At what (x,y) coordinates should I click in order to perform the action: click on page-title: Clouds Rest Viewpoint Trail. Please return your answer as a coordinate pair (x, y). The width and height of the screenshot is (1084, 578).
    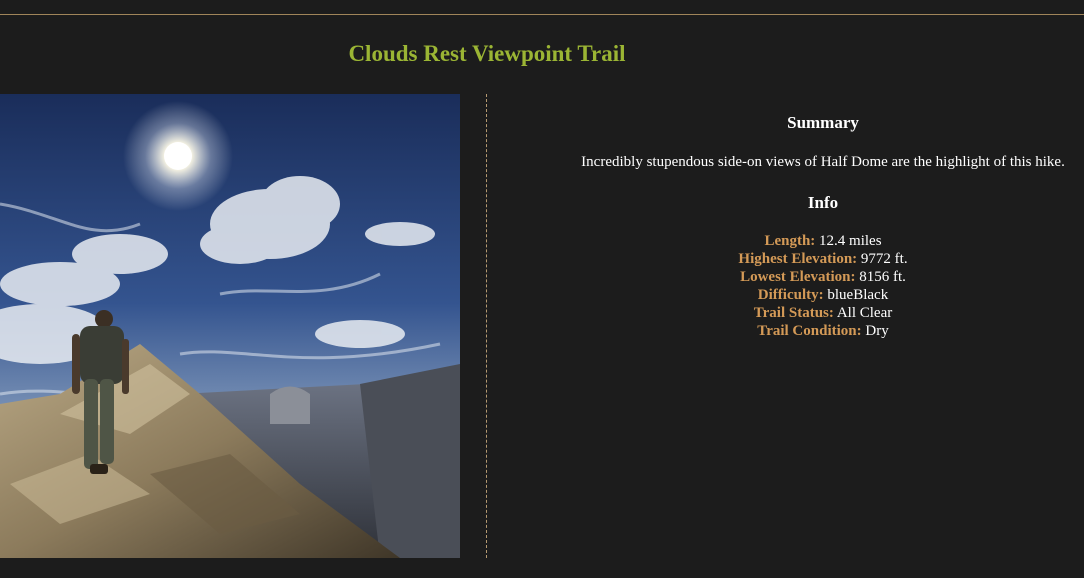
    Looking at the image, I should click on (487, 53).